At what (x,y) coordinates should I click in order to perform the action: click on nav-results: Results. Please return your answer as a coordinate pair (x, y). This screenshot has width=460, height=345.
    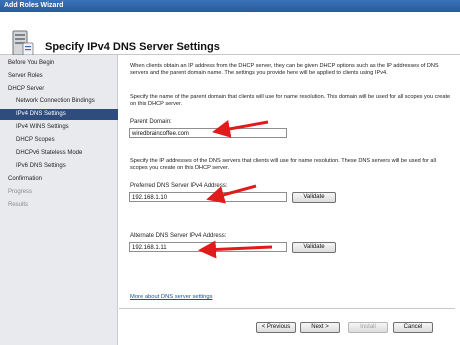
    Looking at the image, I should click on (18, 205).